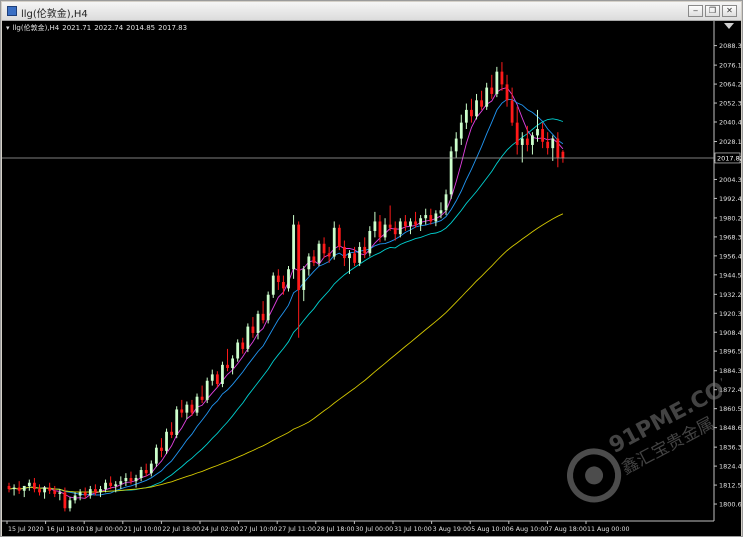 This screenshot has width=743, height=537. Describe the element at coordinates (729, 11) in the screenshot. I see `close-button: ✕` at that location.